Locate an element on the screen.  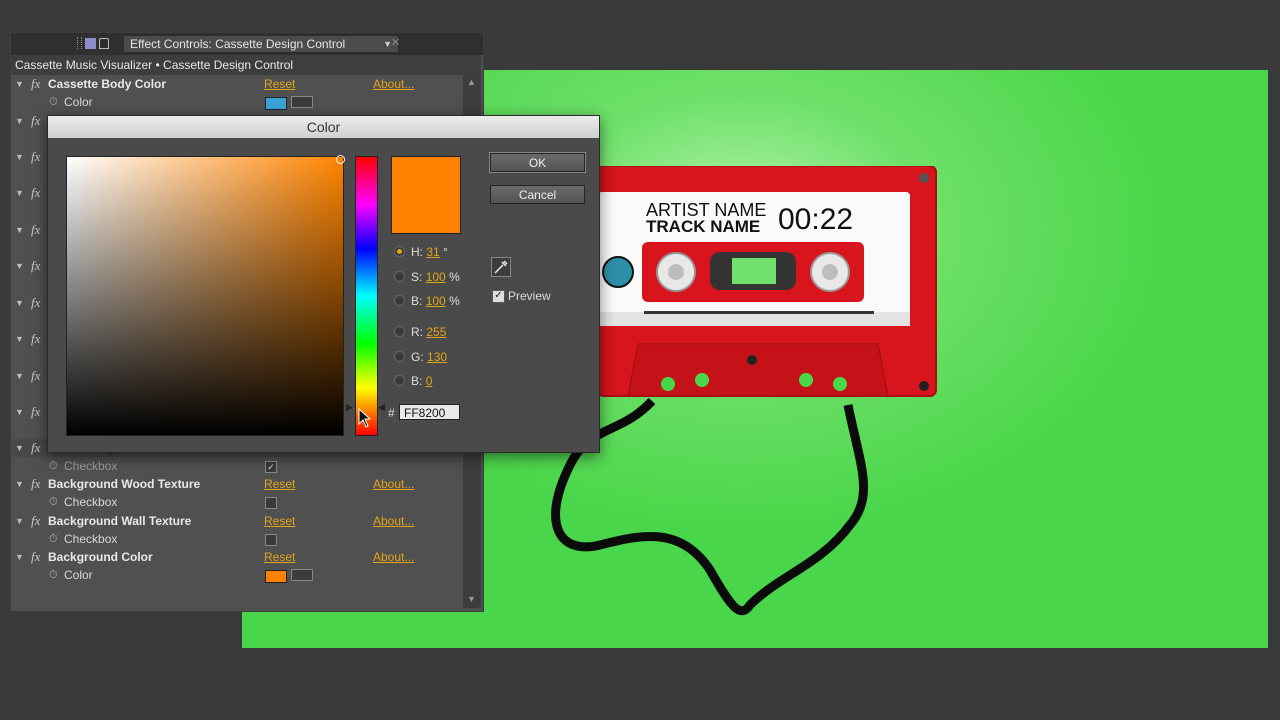
brightness-value: 100 is located at coordinates (436, 301).